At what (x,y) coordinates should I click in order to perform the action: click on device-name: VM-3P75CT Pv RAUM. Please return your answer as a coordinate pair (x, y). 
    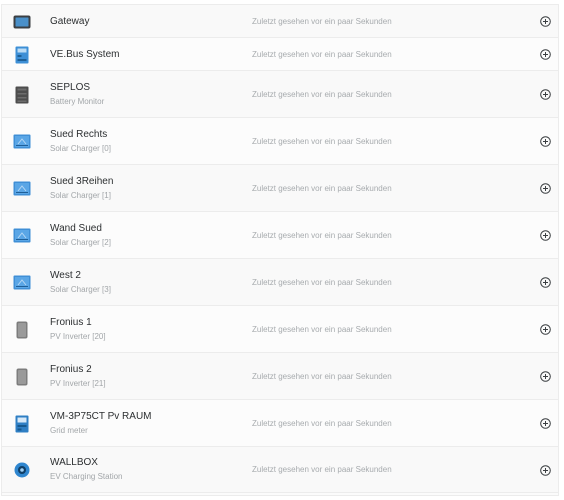
    Looking at the image, I should click on (101, 416).